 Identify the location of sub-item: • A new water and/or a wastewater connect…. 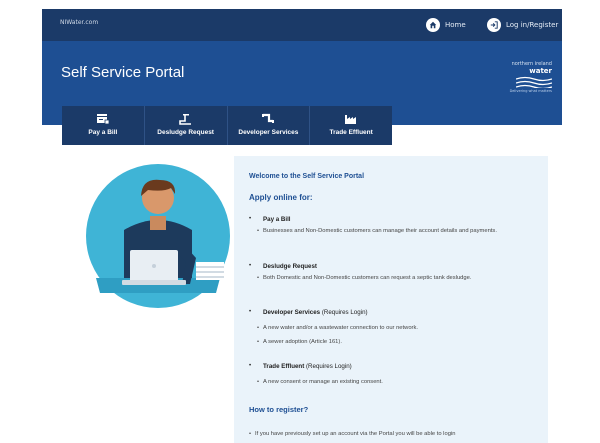
(337, 328).